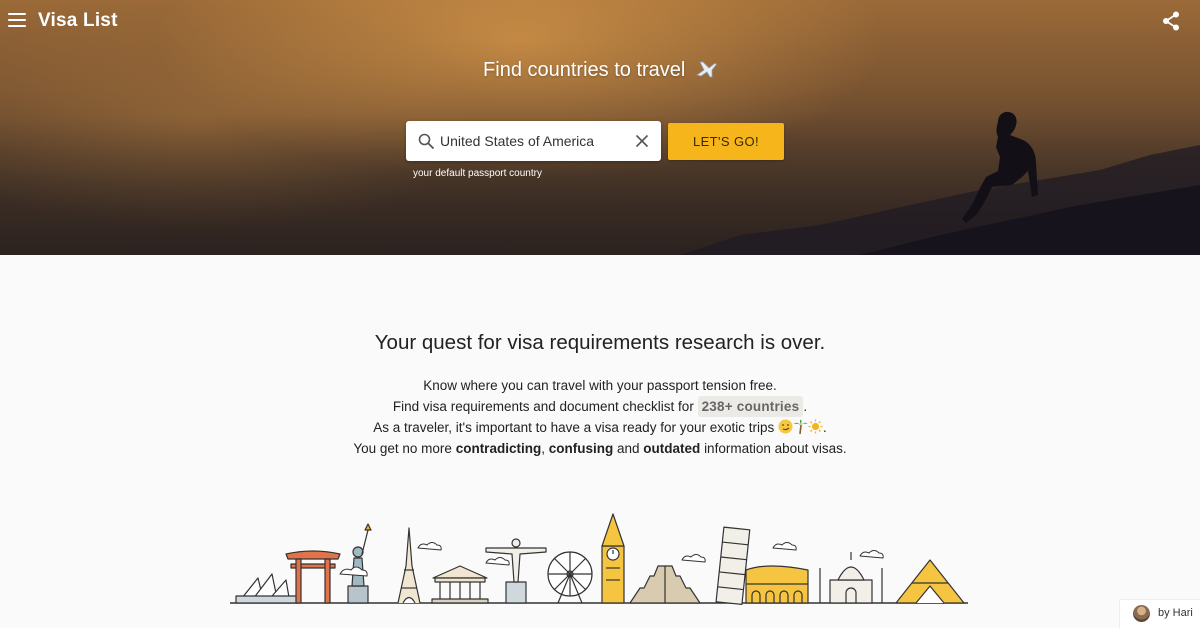  Describe the element at coordinates (706, 69) in the screenshot. I see `airplane-icon` at that location.